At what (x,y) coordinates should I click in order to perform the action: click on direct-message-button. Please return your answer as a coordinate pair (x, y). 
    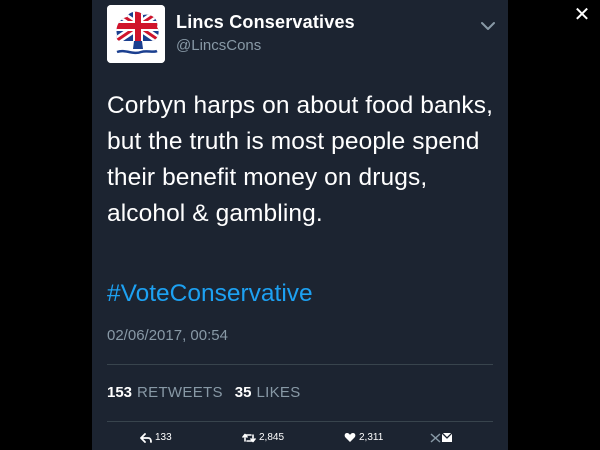
    Looking at the image, I should click on (442, 438).